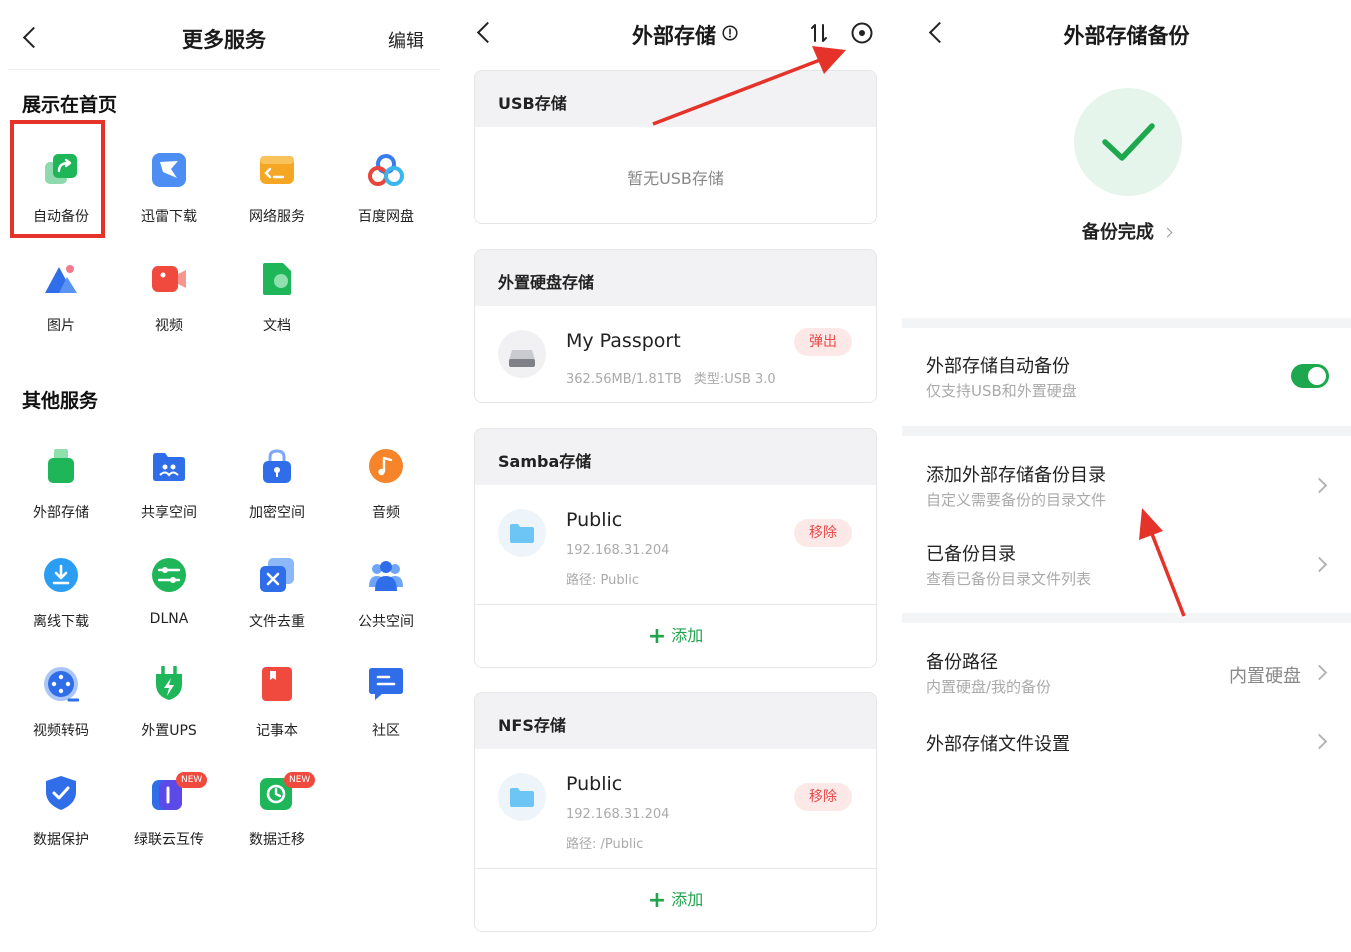 The width and height of the screenshot is (1351, 952). What do you see at coordinates (169, 575) in the screenshot?
I see `dlna-icon` at bounding box center [169, 575].